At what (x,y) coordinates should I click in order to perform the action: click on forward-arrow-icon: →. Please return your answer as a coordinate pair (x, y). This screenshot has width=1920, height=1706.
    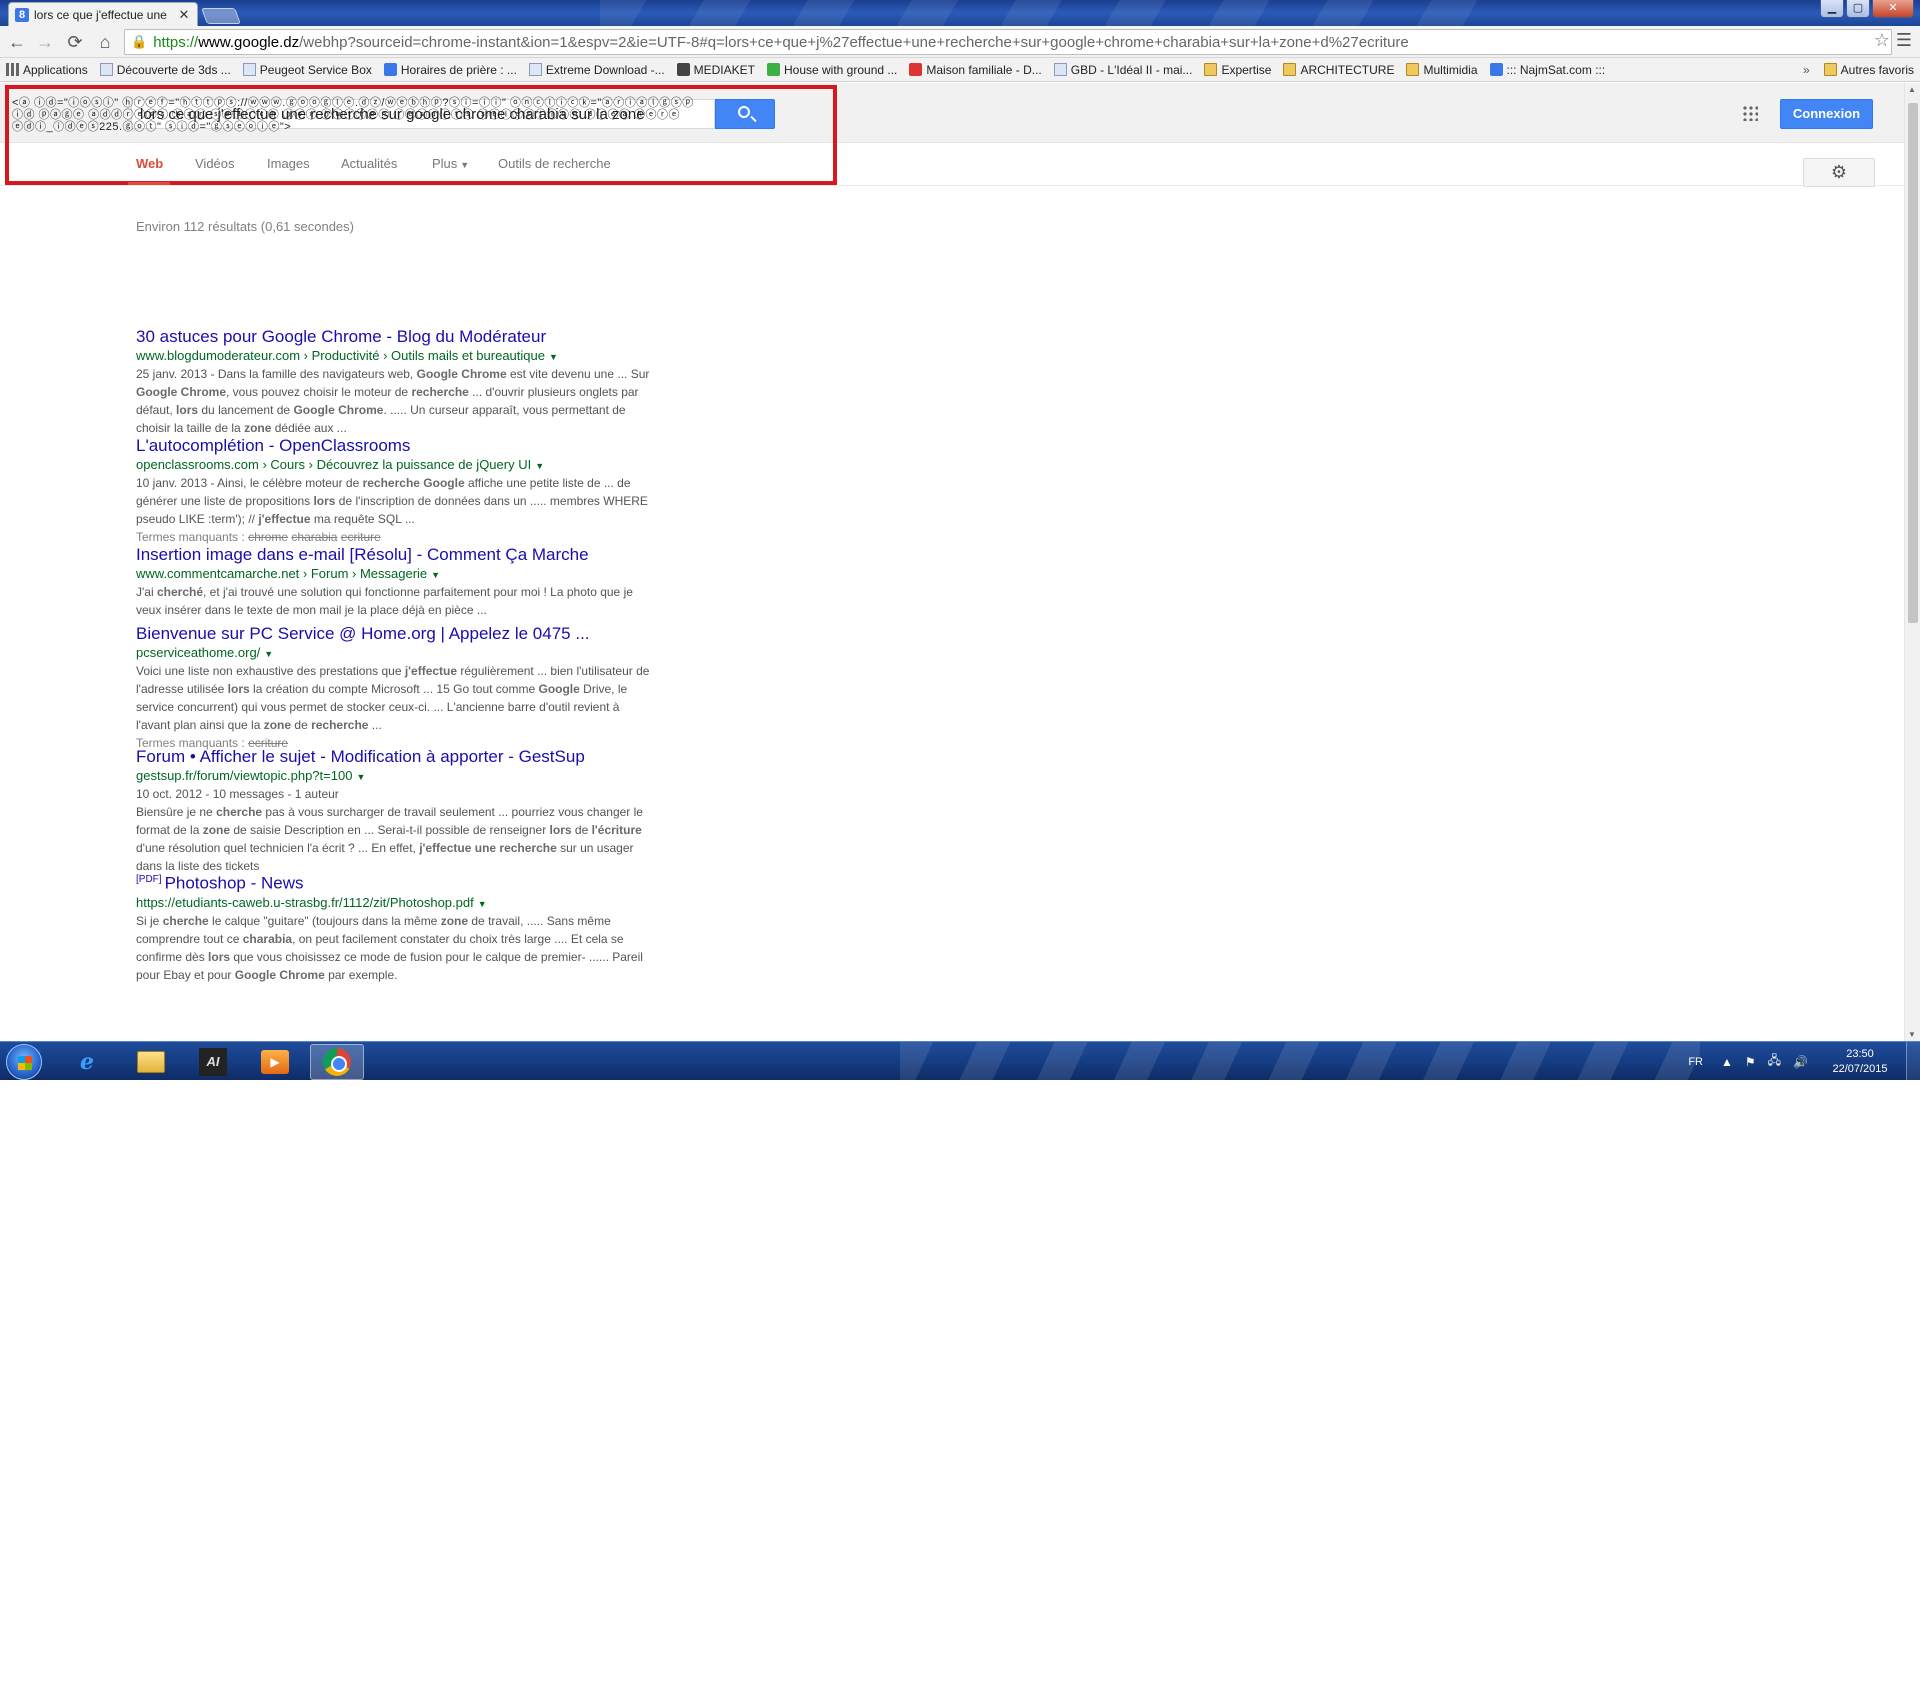
    Looking at the image, I should click on (45, 42).